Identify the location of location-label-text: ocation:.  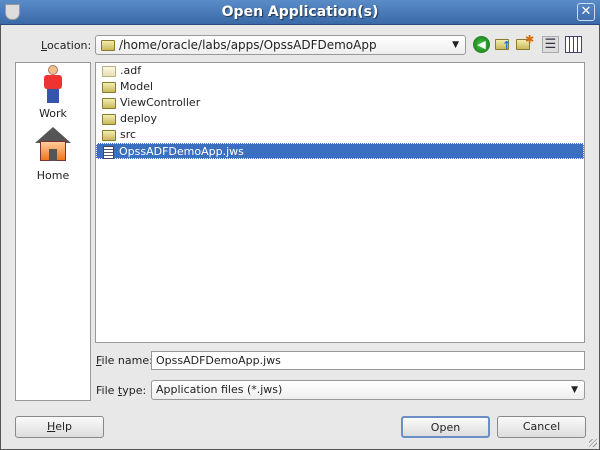
(69, 45).